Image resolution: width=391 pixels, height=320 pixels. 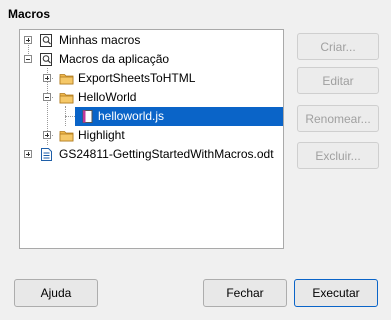 I want to click on tree-item-helloworld: HelloWorld, so click(x=151, y=97).